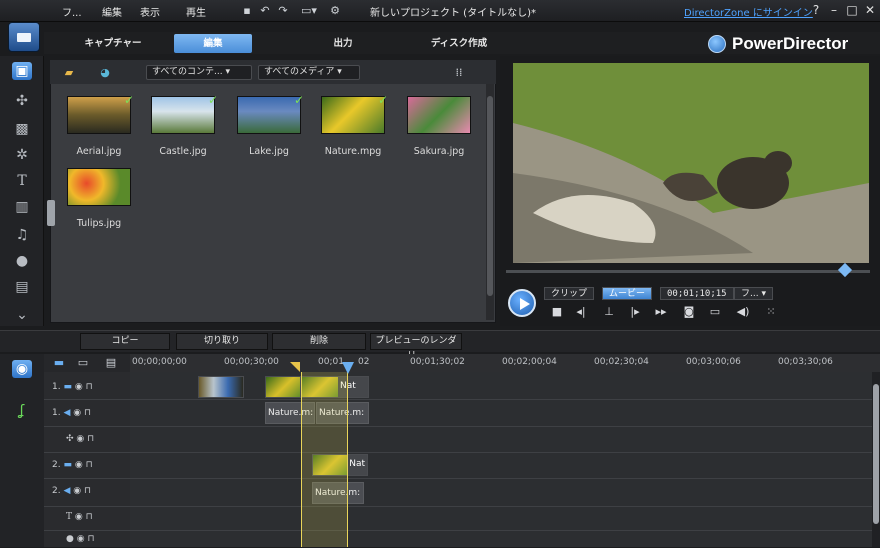 Image resolution: width=880 pixels, height=548 pixels. I want to click on library-item-tulips: Tulips.jpg, so click(99, 203).